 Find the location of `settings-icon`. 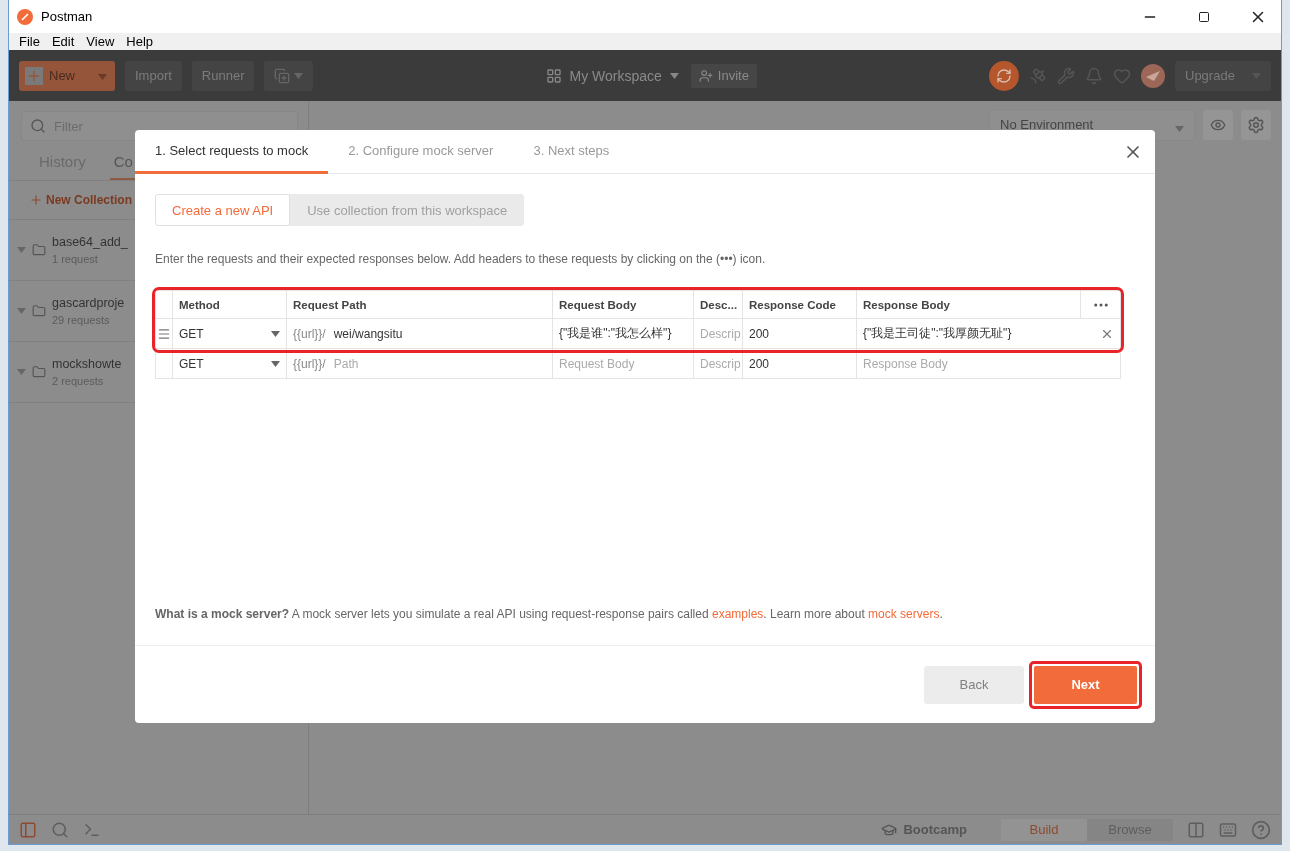

settings-icon is located at coordinates (1256, 125).